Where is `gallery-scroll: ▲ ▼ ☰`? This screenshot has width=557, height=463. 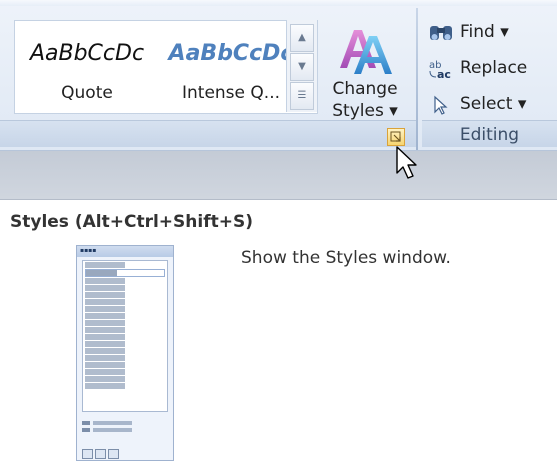 gallery-scroll: ▲ ▼ ☰ is located at coordinates (301, 66).